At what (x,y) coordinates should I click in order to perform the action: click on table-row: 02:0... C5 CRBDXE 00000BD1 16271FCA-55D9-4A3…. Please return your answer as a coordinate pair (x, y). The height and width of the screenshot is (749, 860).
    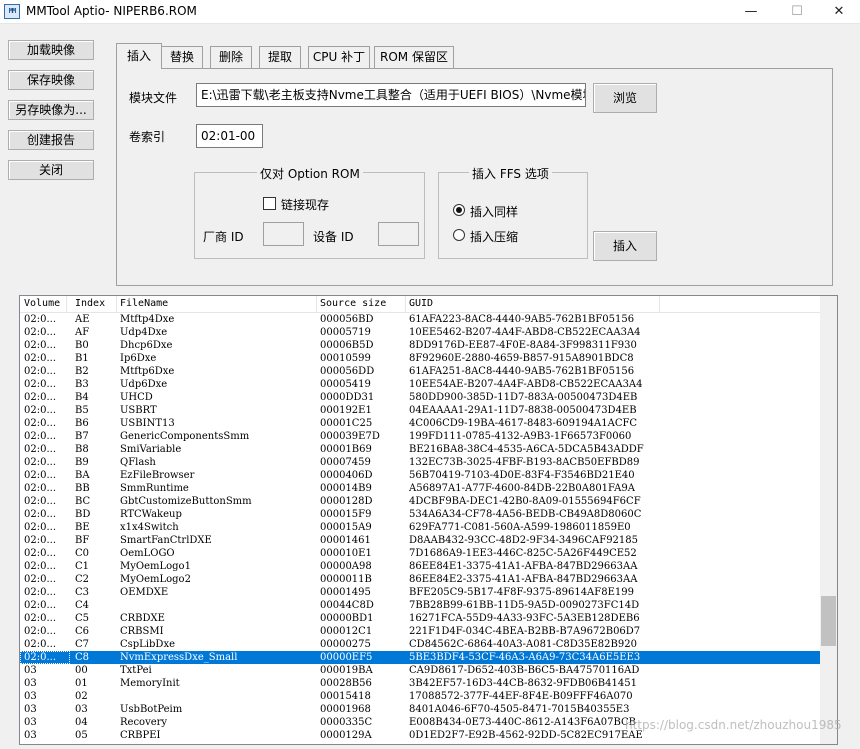
    Looking at the image, I should click on (420, 618).